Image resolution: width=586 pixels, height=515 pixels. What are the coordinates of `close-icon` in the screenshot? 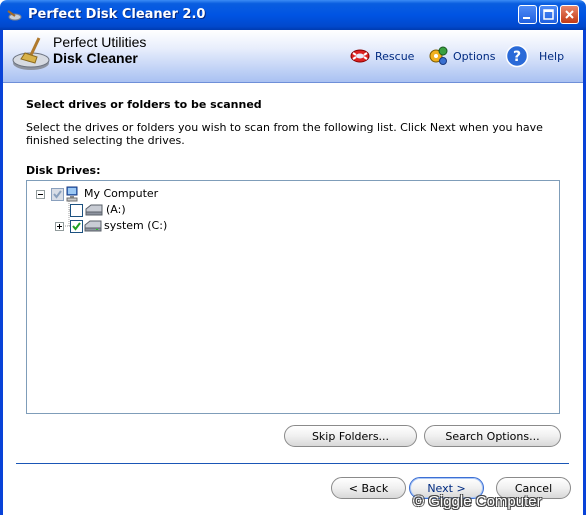 It's located at (569, 14).